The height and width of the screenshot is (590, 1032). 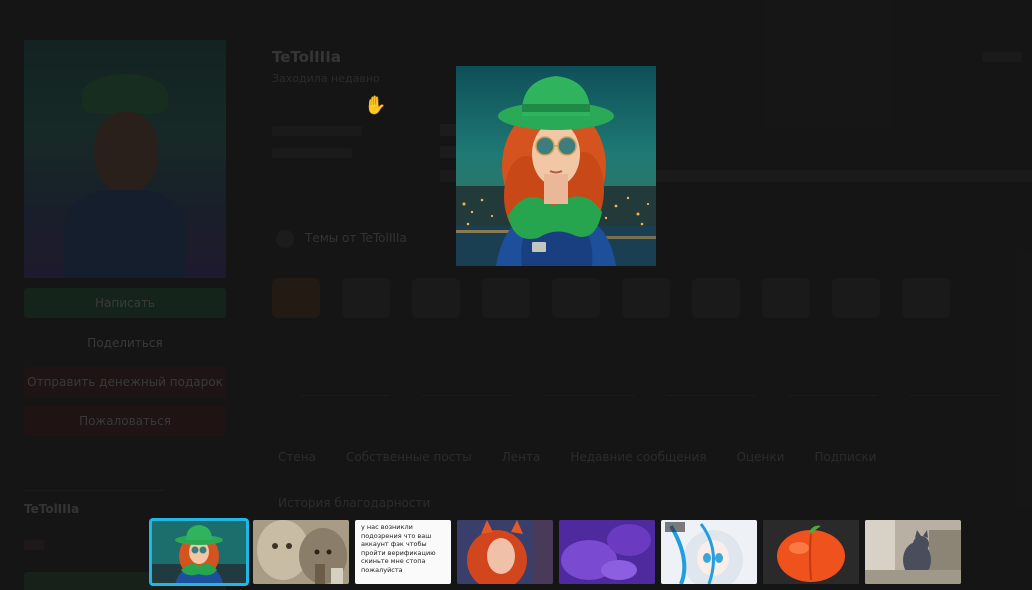 I want to click on peach-image-icon, so click(x=811, y=552).